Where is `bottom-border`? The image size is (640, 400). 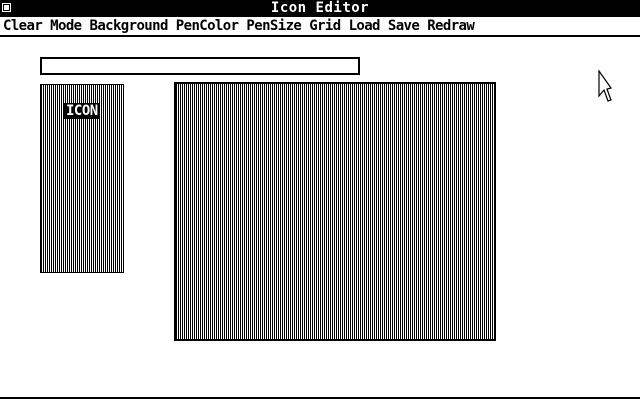
bottom-border is located at coordinates (320, 398).